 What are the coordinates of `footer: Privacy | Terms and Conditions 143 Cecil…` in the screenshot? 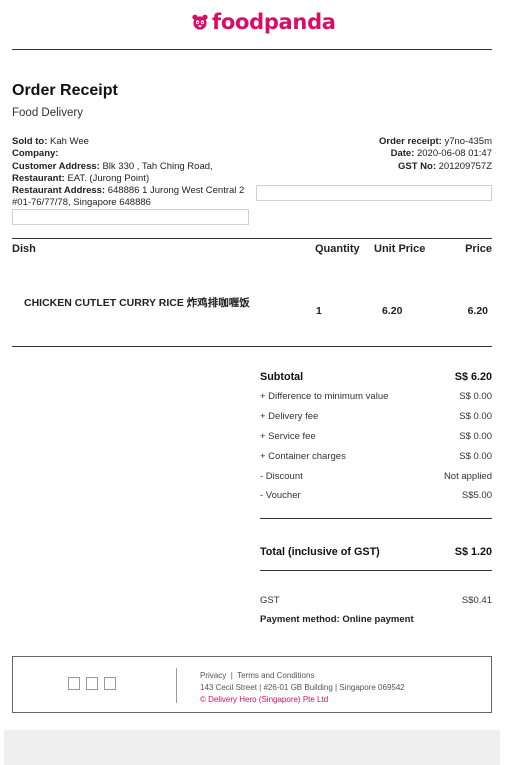 It's located at (252, 684).